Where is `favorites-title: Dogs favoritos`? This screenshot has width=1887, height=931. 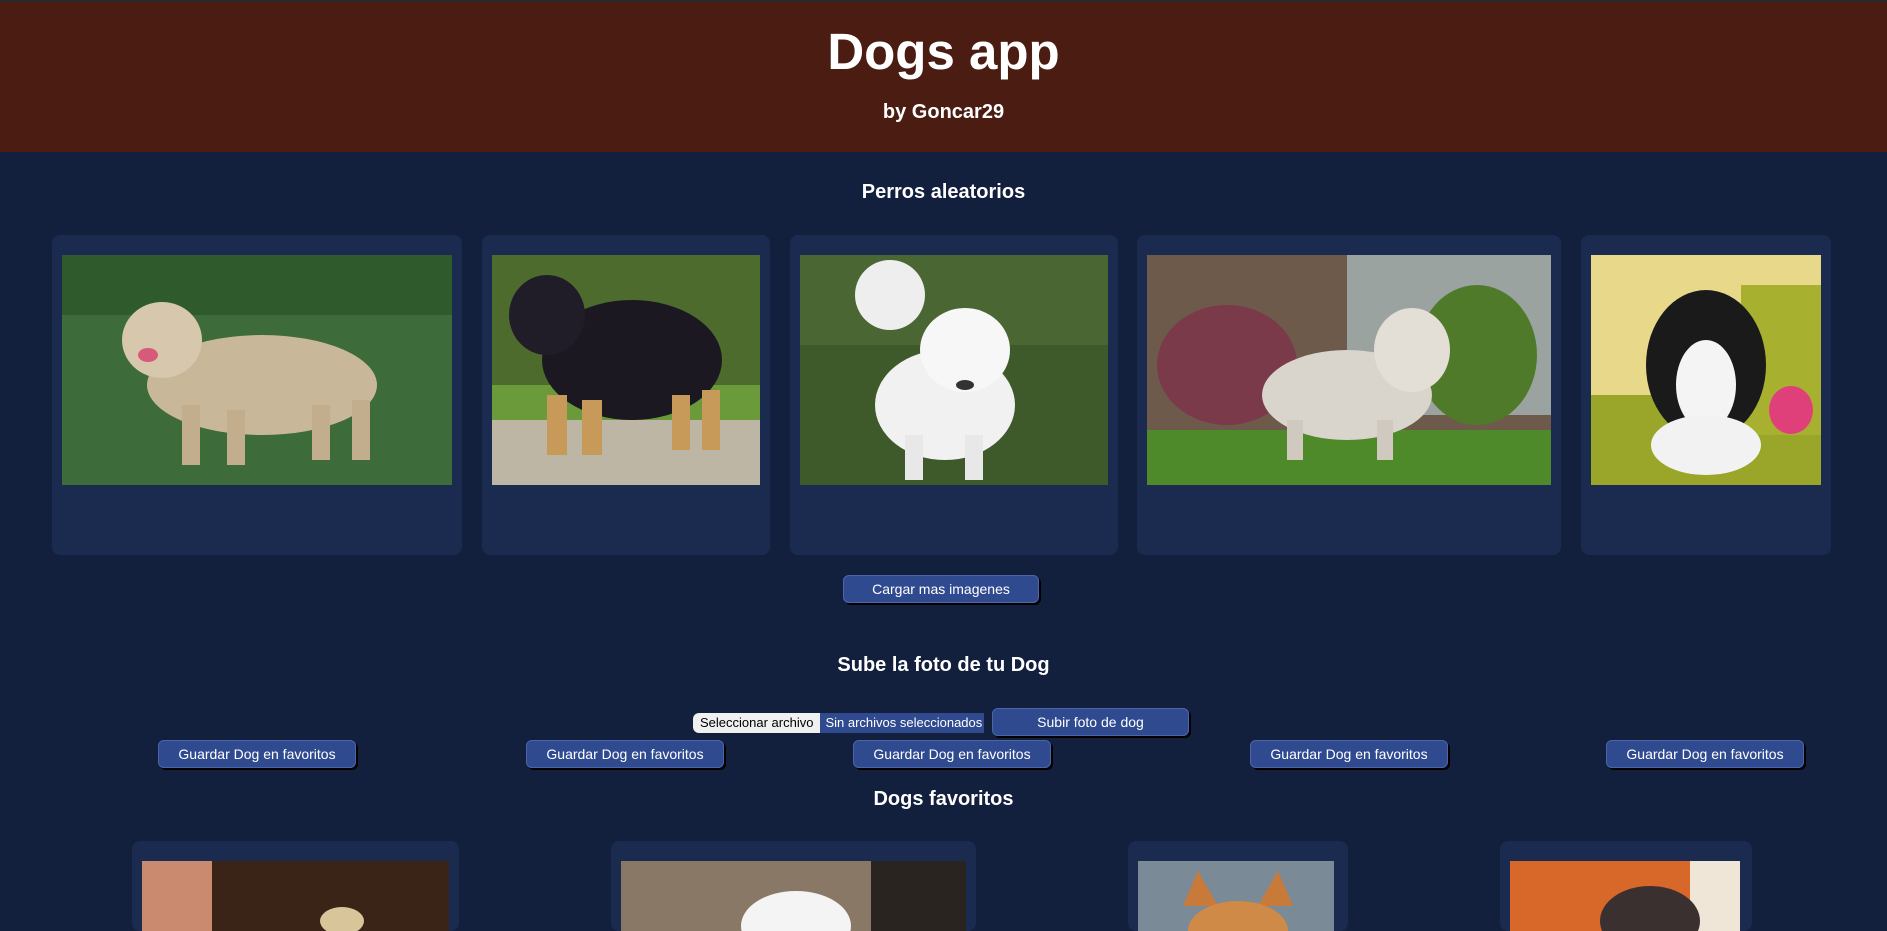 favorites-title: Dogs favoritos is located at coordinates (943, 799).